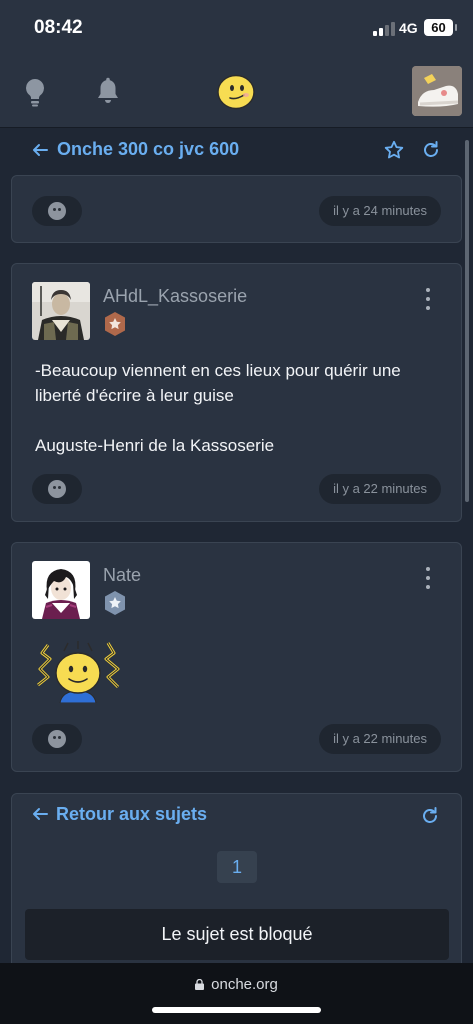 This screenshot has width=473, height=1024. What do you see at coordinates (122, 575) in the screenshot?
I see `post-username: Nate` at bounding box center [122, 575].